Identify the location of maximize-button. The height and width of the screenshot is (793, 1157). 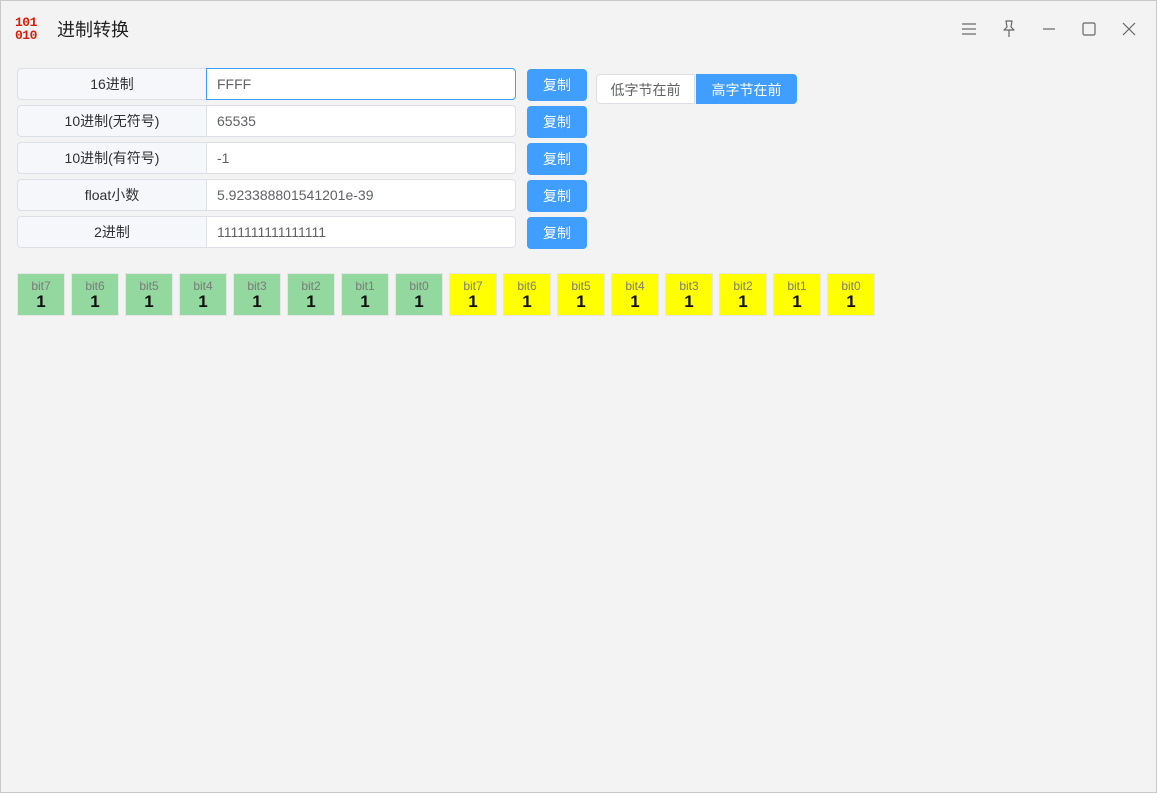
(1089, 29).